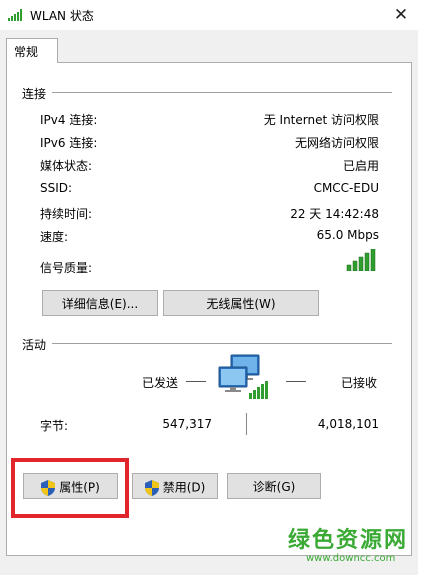  What do you see at coordinates (54, 237) in the screenshot?
I see `speed-label: 速度:` at bounding box center [54, 237].